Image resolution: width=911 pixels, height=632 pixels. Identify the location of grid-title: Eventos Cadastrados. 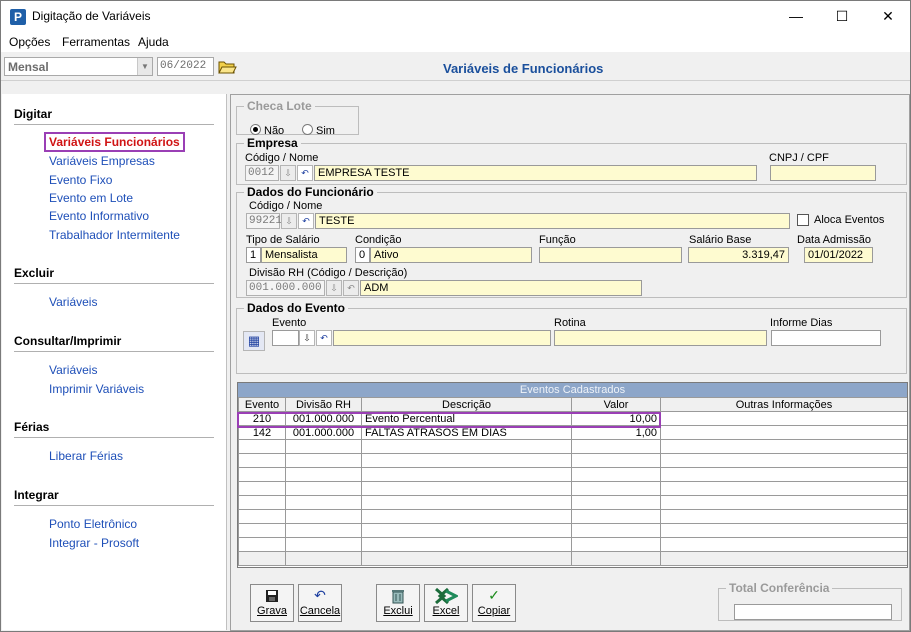
(572, 390).